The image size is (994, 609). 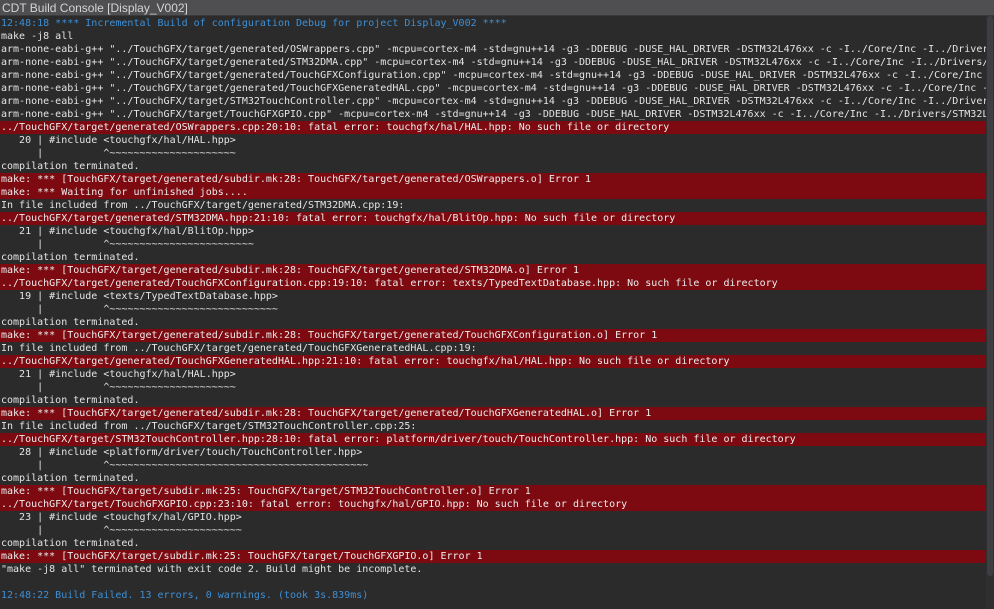 What do you see at coordinates (118, 374) in the screenshot?
I see `console-line: 21 | #include <touchgfx/hal/HAL.hpp>` at bounding box center [118, 374].